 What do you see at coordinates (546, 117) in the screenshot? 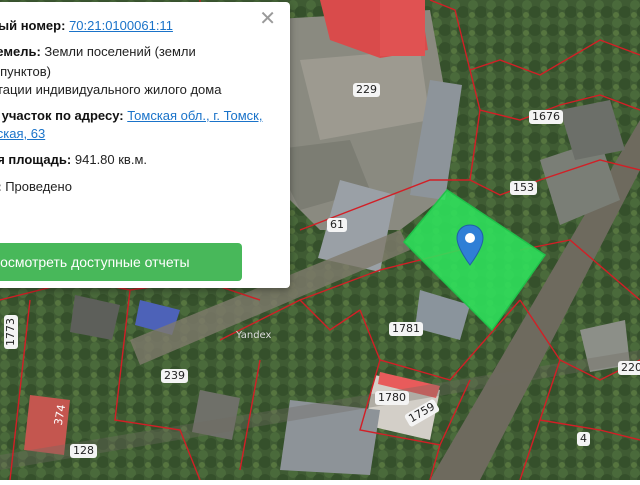
I see `plot-label: 1676` at bounding box center [546, 117].